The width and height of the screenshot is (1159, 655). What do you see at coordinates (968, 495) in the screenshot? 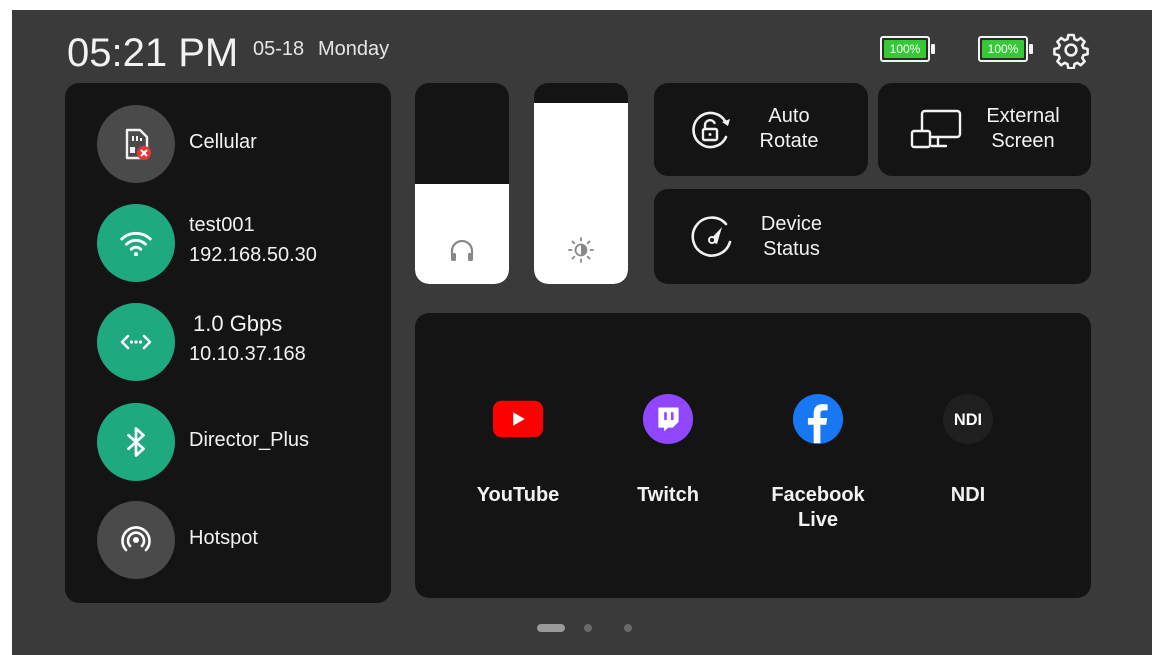
I see `app-ndi-label: NDI` at bounding box center [968, 495].